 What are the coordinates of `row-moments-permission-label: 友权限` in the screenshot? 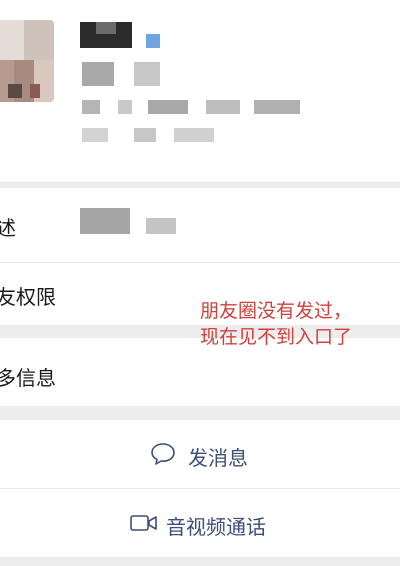 It's located at (28, 297).